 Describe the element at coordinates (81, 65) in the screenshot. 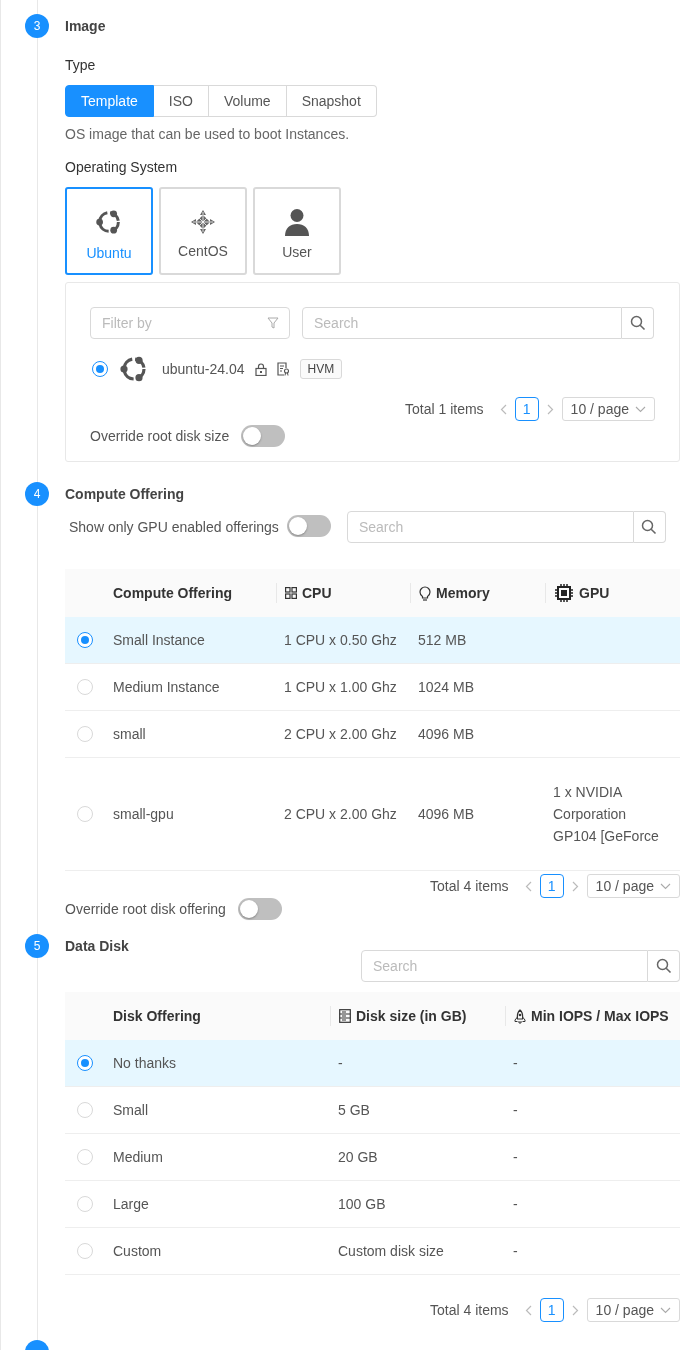

I see `type-label: Type` at that location.